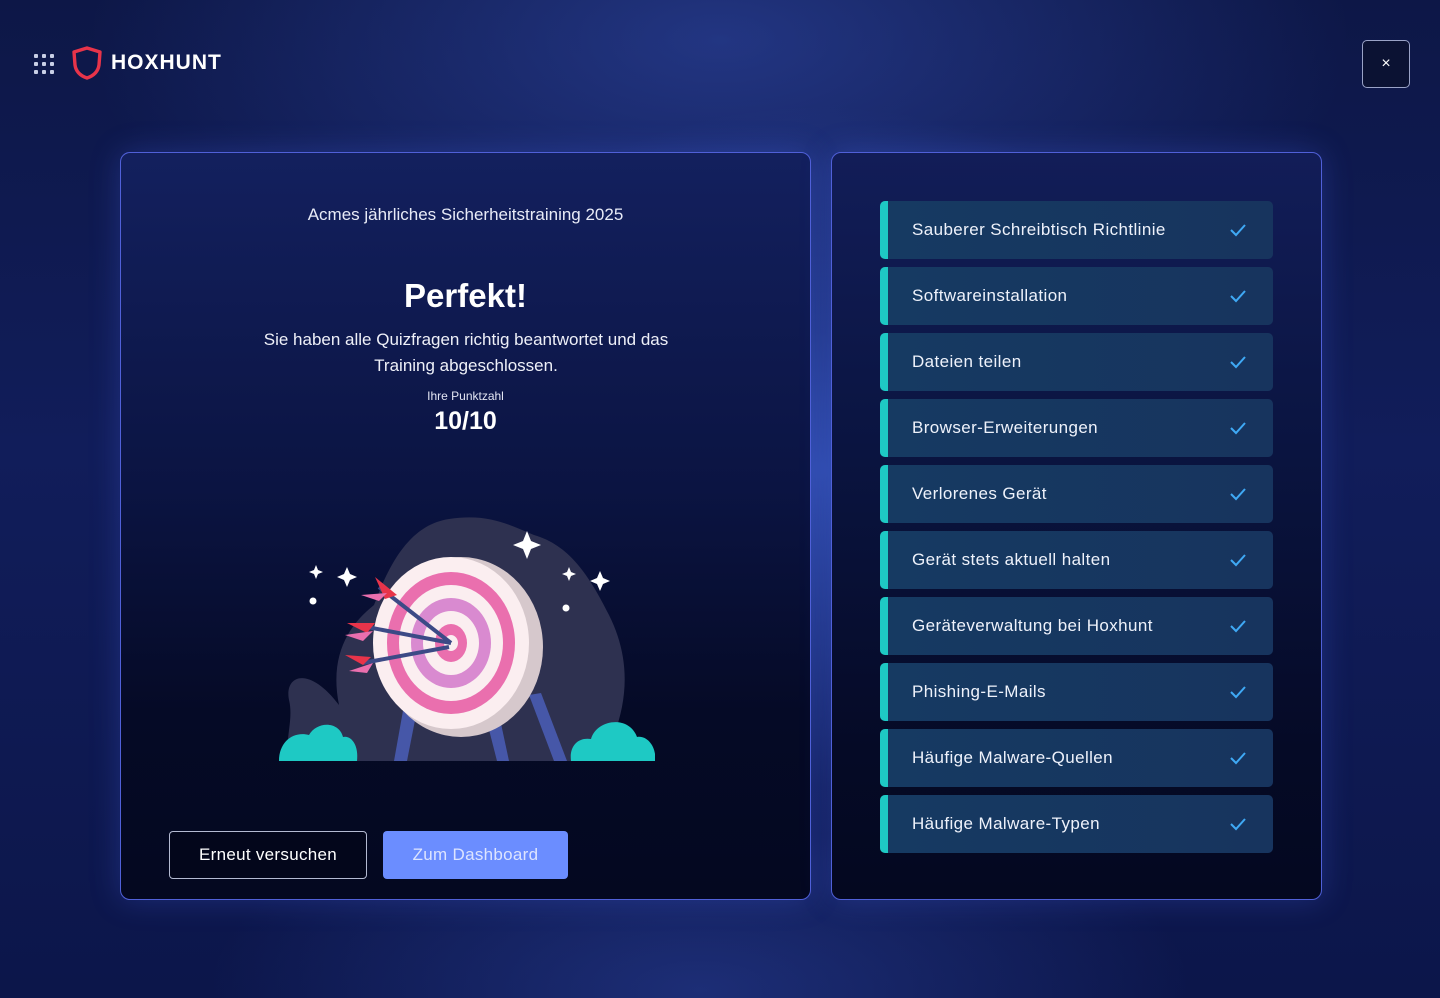 The image size is (1440, 998). Describe the element at coordinates (1039, 229) in the screenshot. I see `topic-label: Sauberer Schreibtisch Richtlinie` at that location.